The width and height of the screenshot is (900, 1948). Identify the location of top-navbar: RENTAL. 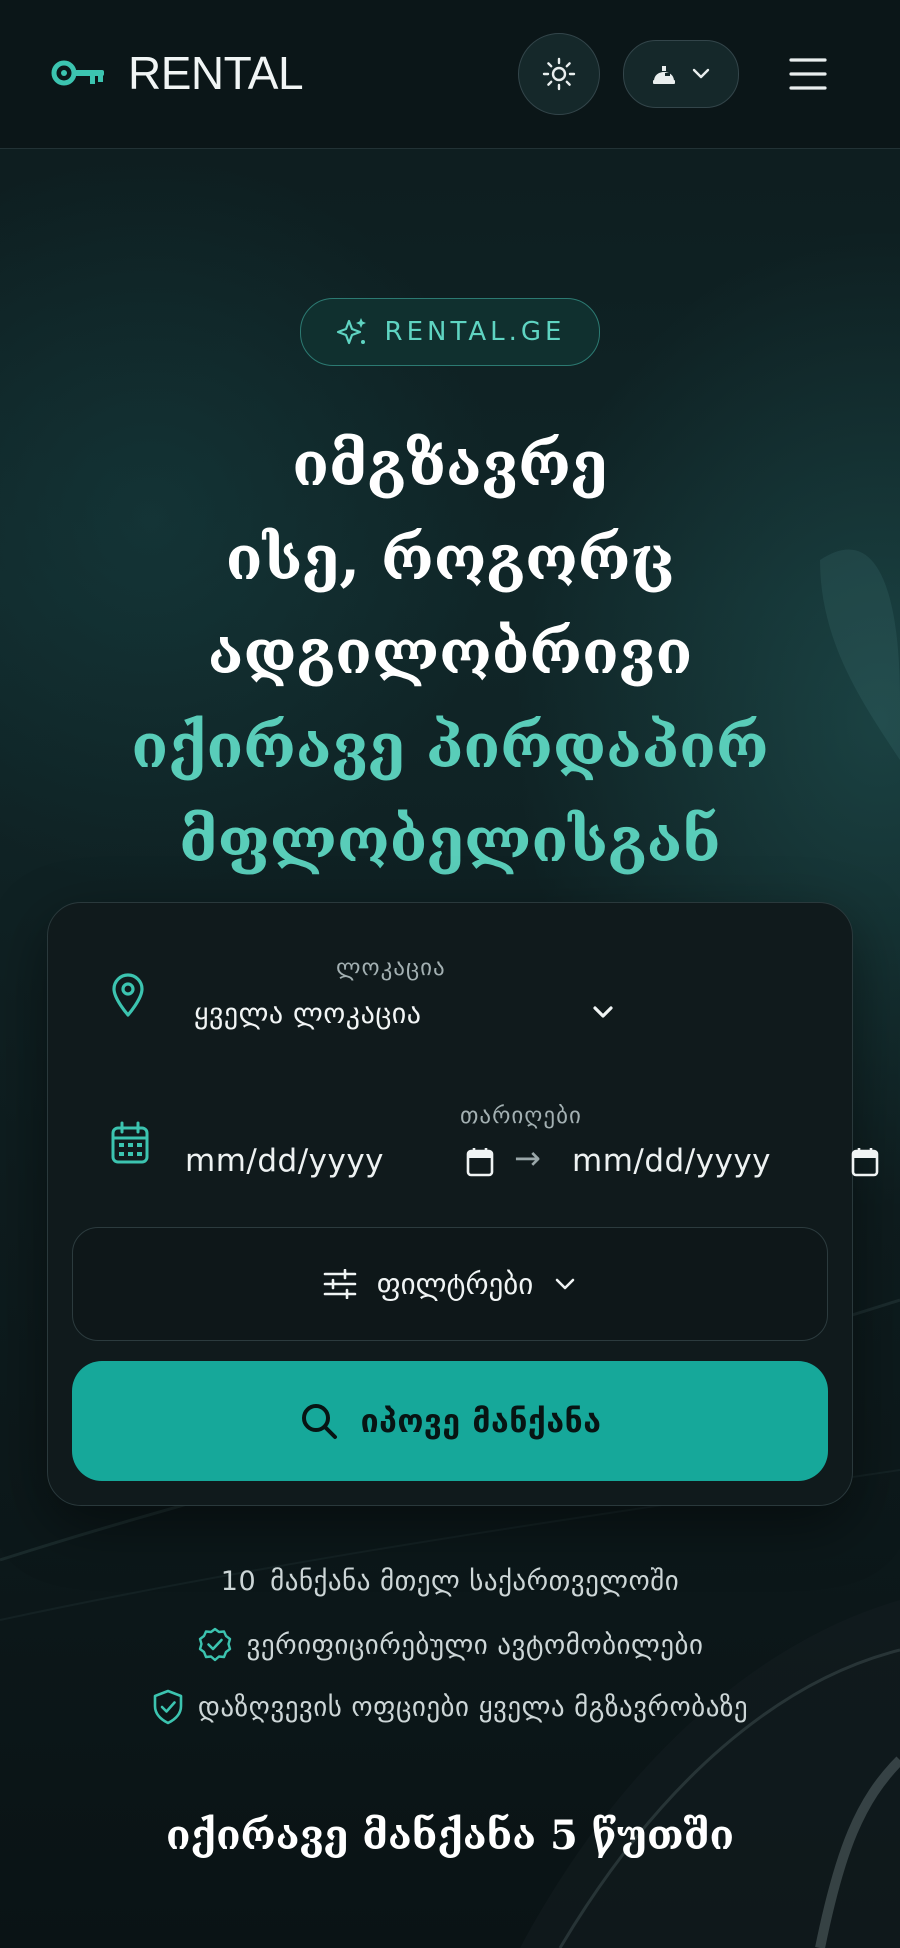
(450, 74).